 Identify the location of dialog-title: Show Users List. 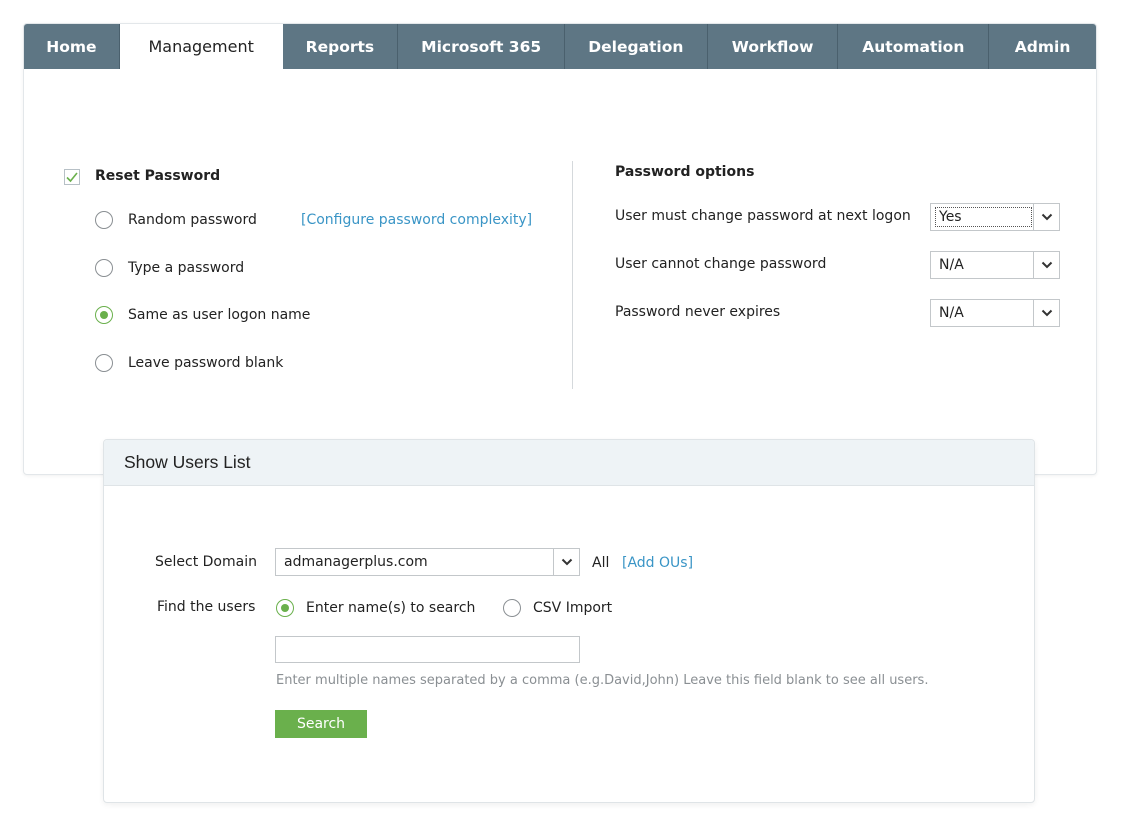
(569, 463).